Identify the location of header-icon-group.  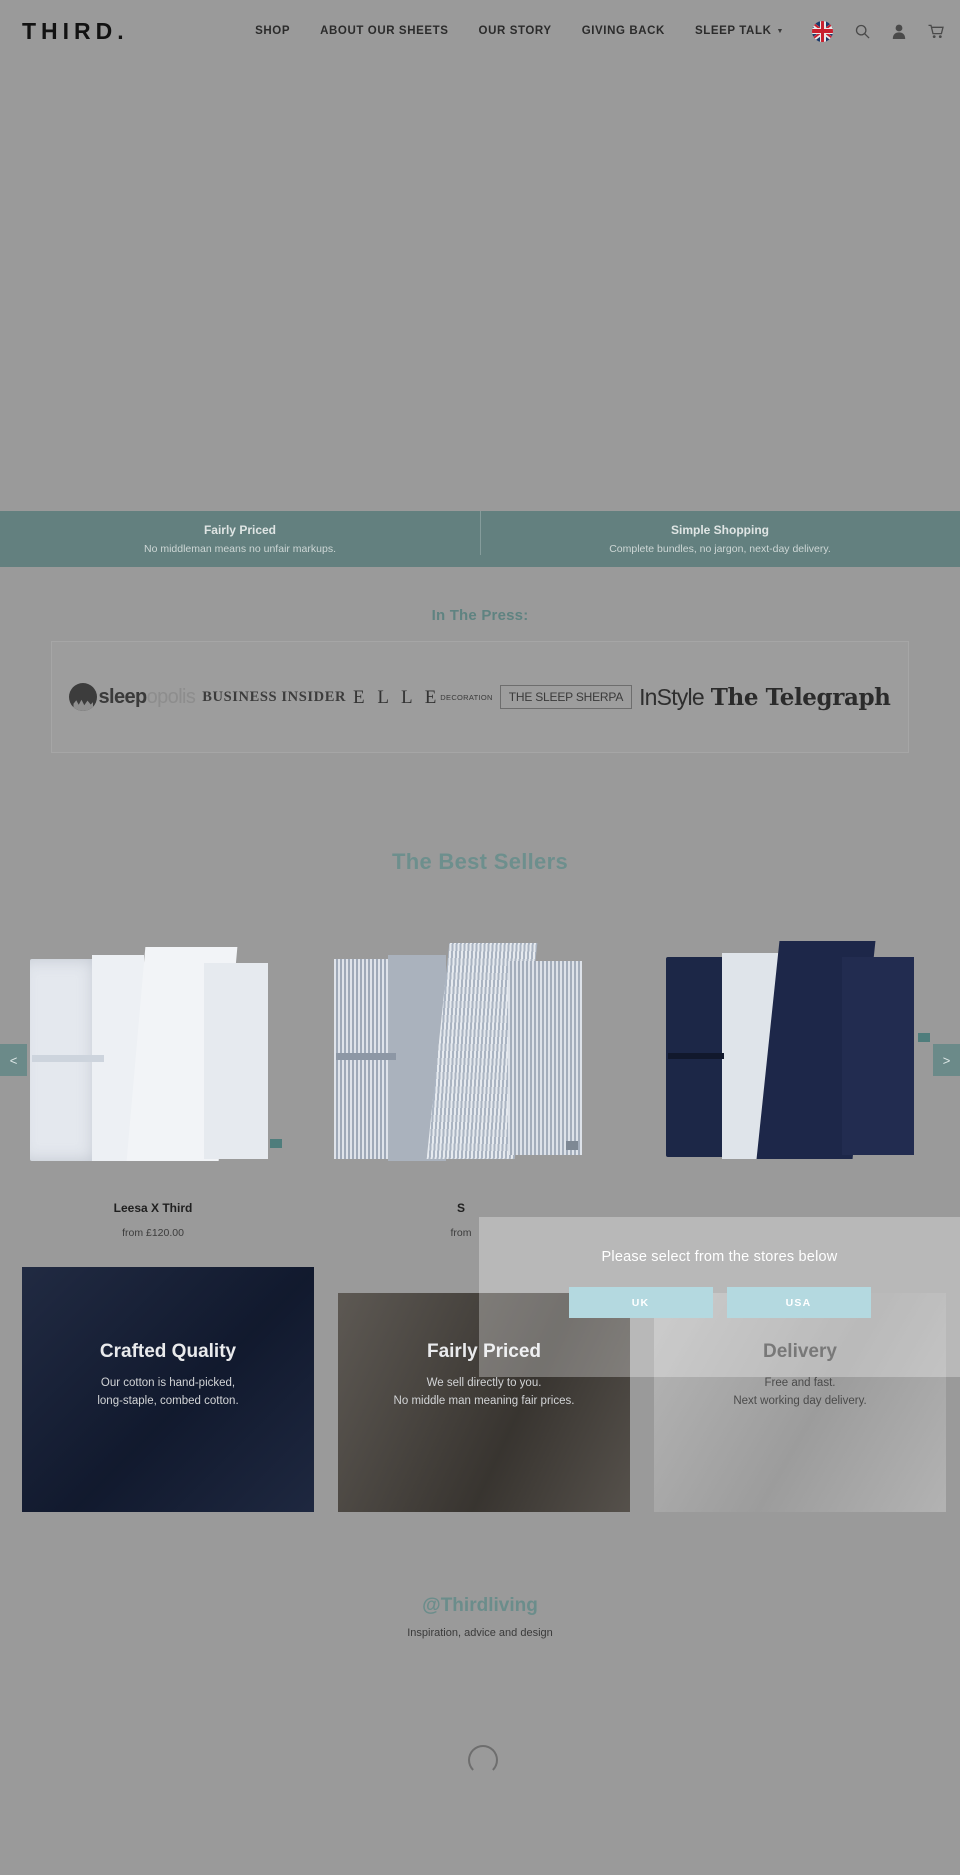
(878, 31).